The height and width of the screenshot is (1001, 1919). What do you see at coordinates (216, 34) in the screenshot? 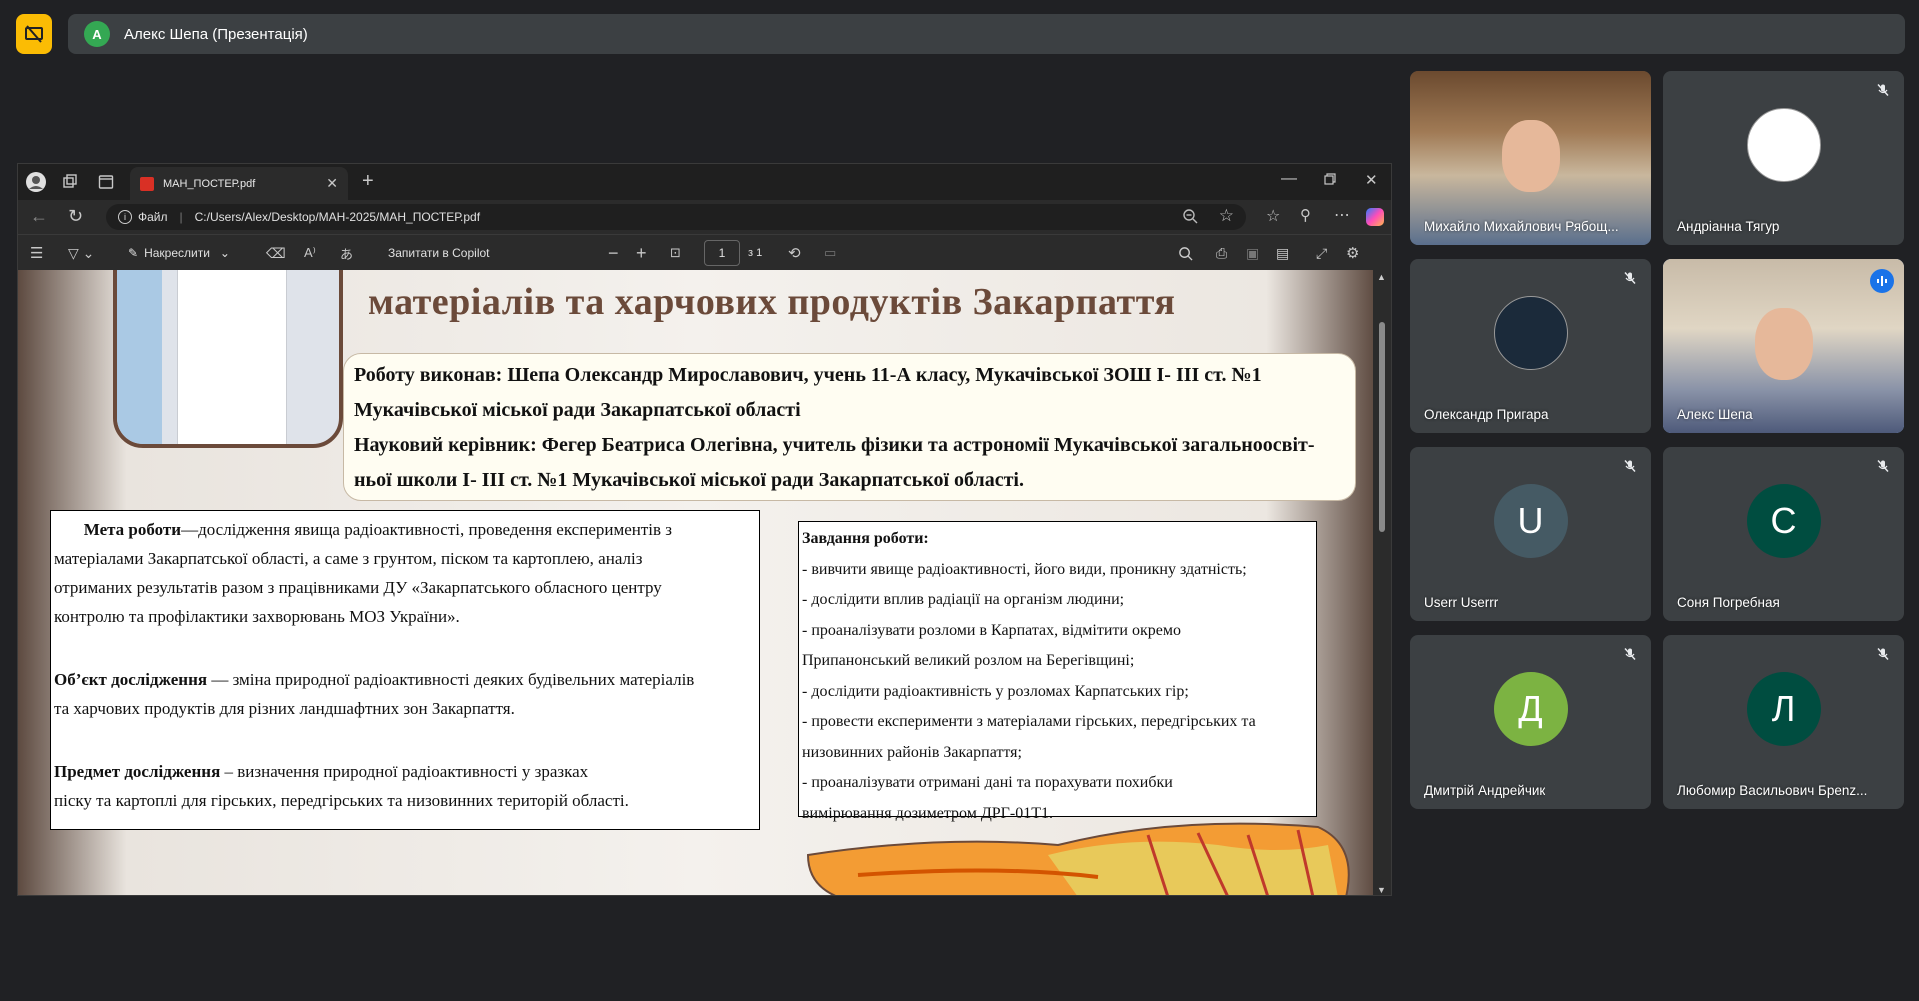
I see `presenter-name: Алекс Шепа (Презентація)` at bounding box center [216, 34].